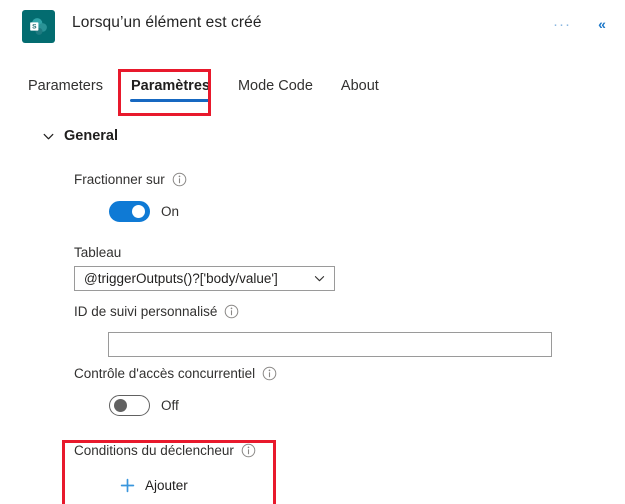  What do you see at coordinates (275, 90) in the screenshot?
I see `tab-mode-code: Mode Code` at bounding box center [275, 90].